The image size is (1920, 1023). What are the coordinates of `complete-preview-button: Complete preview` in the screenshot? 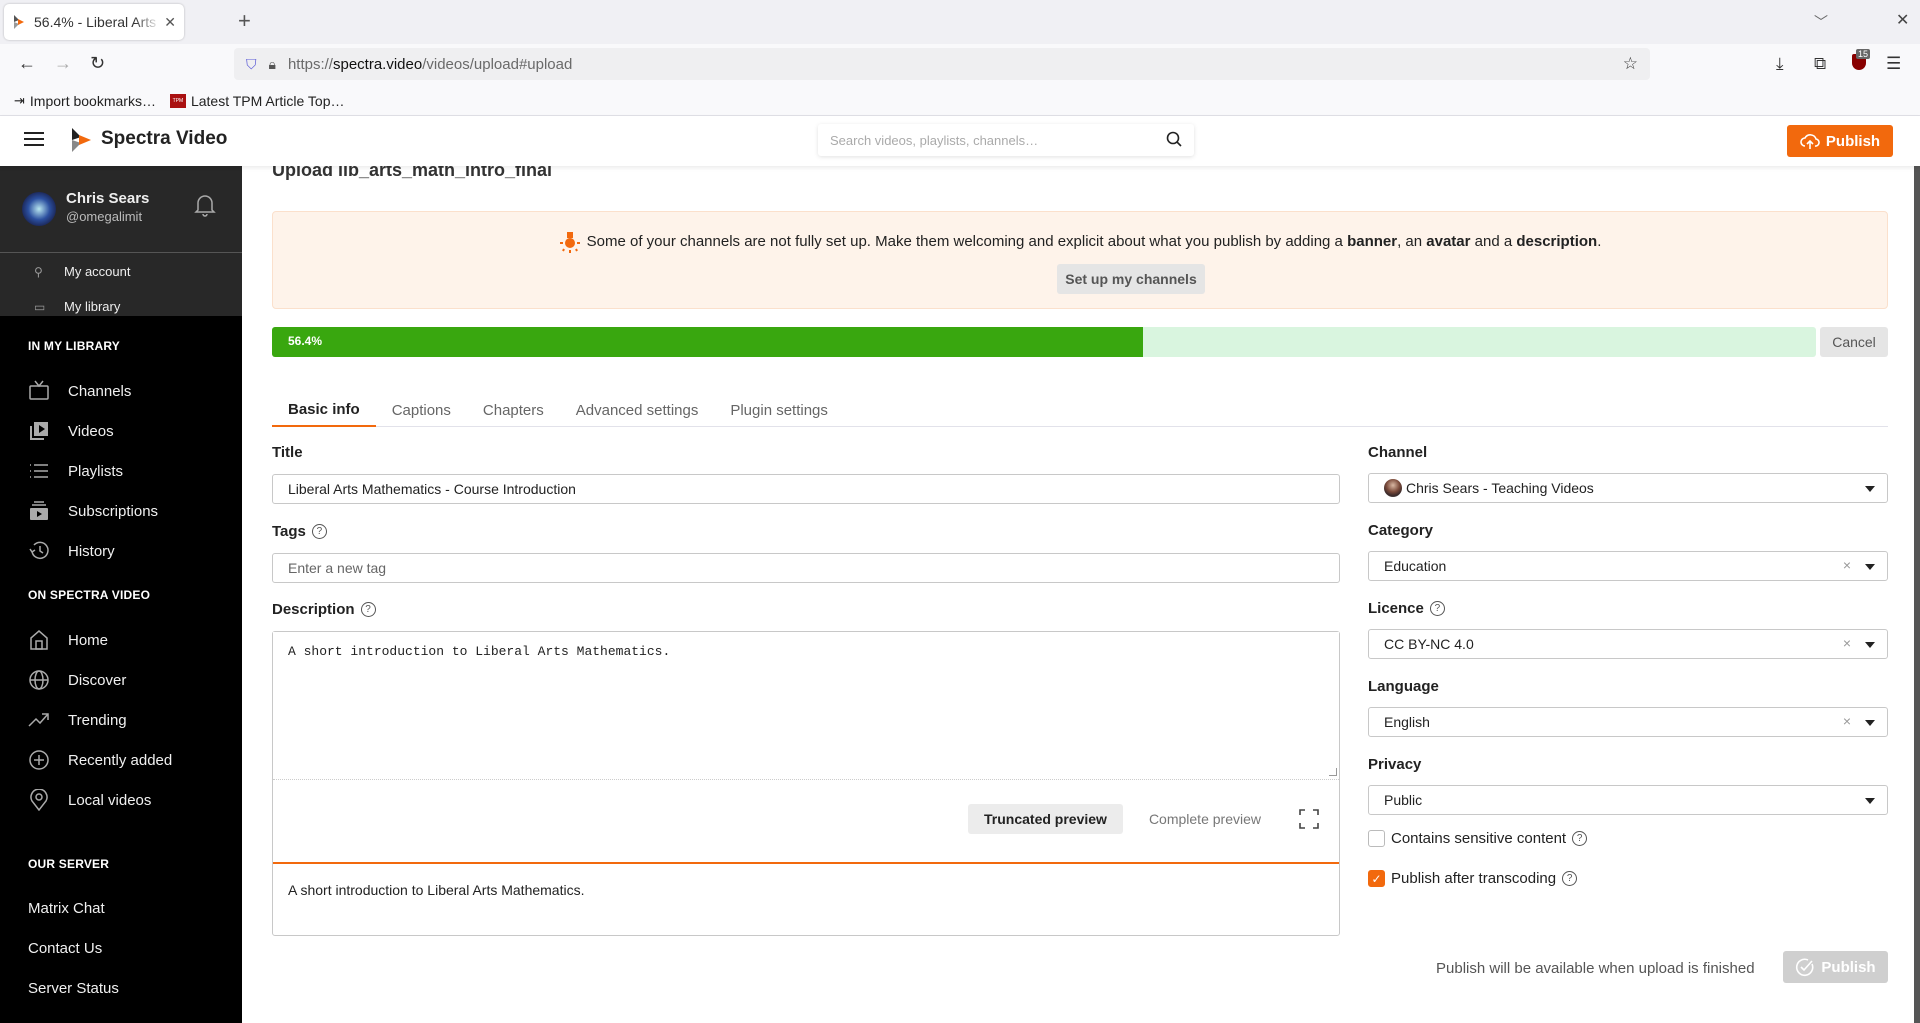 It's located at (1205, 819).